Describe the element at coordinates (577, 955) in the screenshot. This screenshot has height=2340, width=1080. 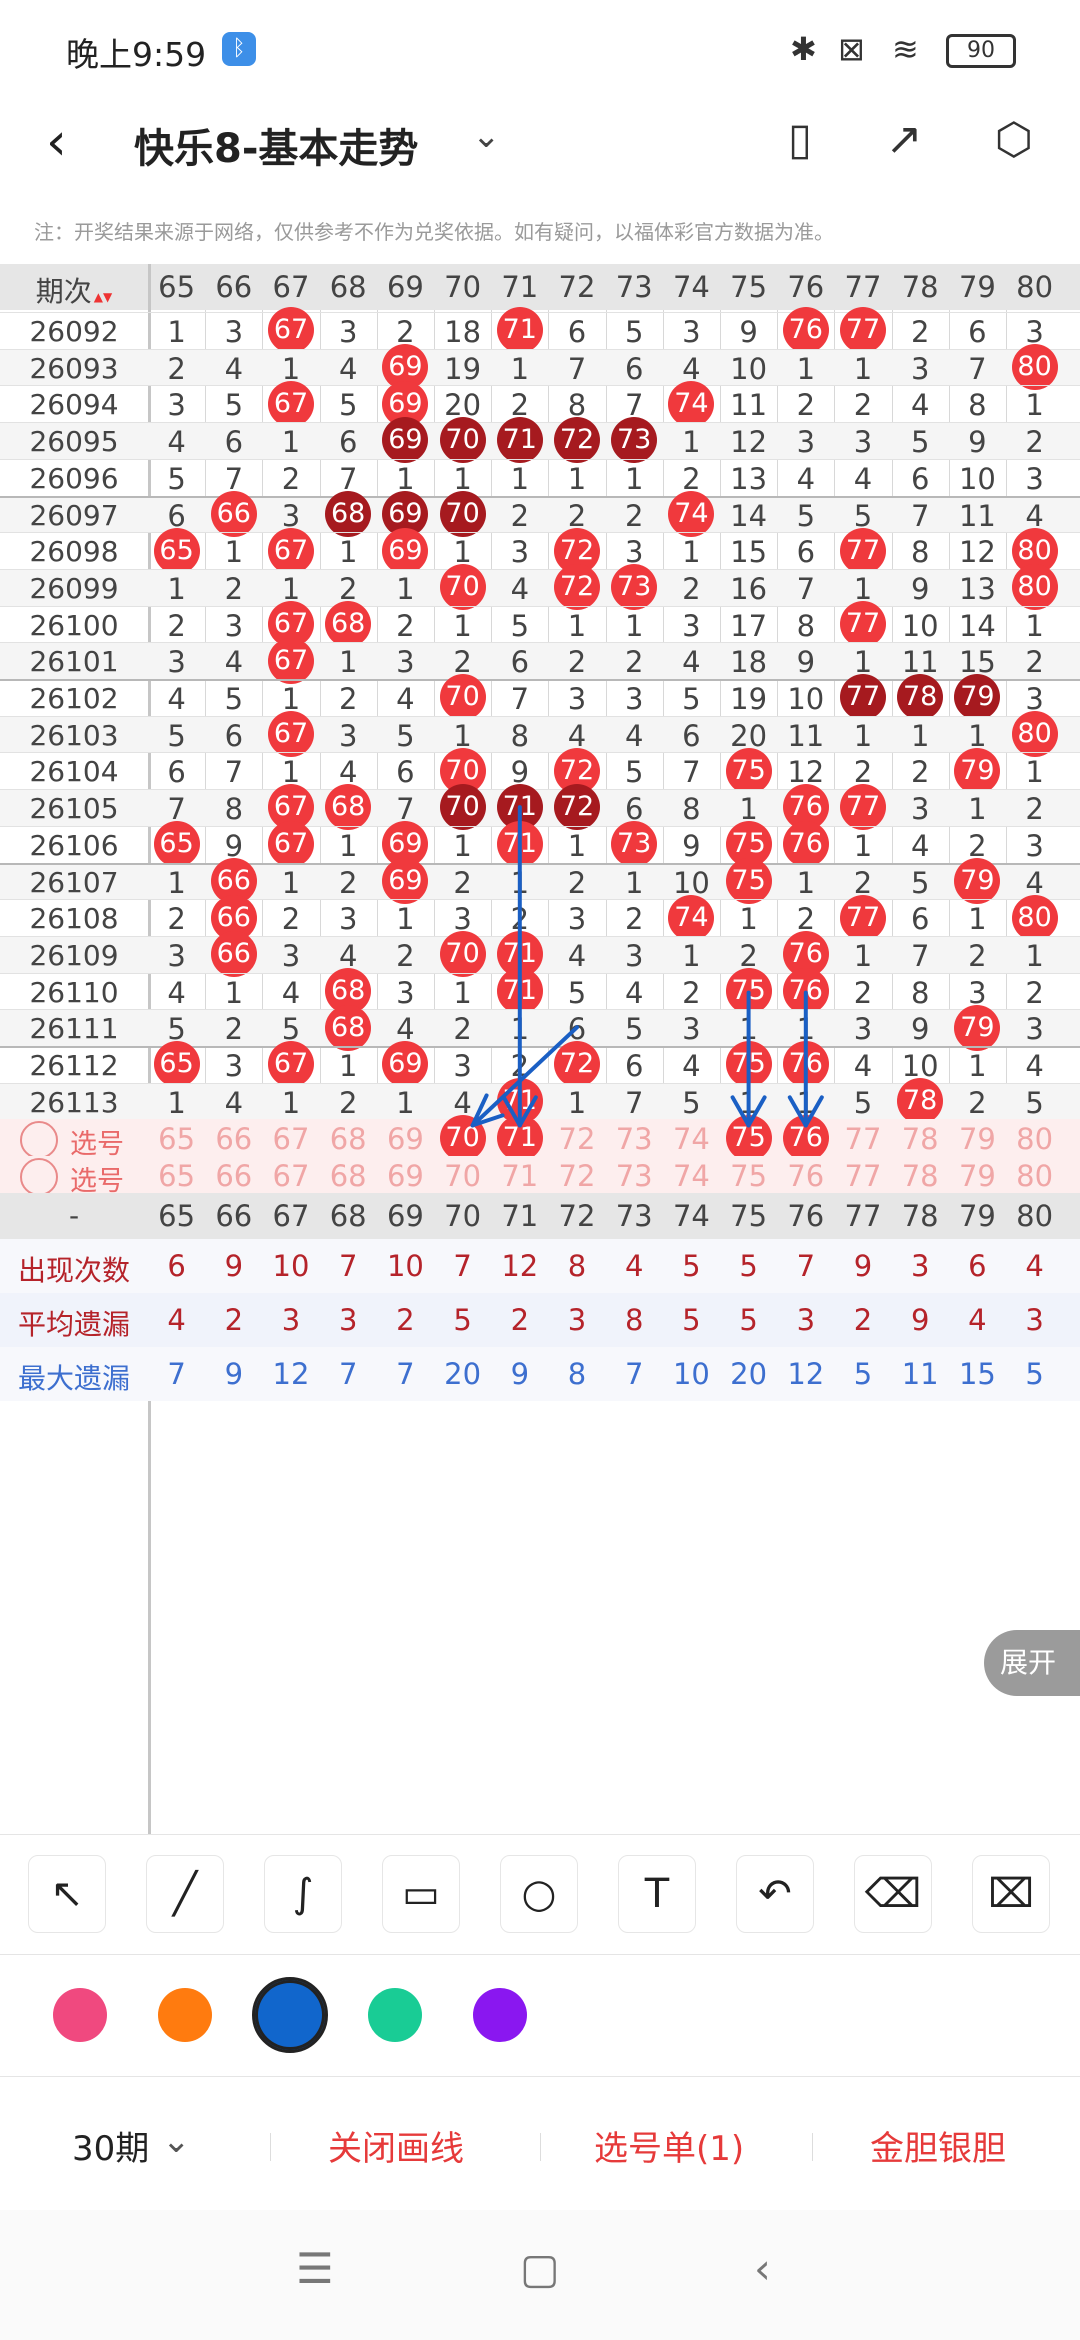
I see `omission-count: 4` at that location.